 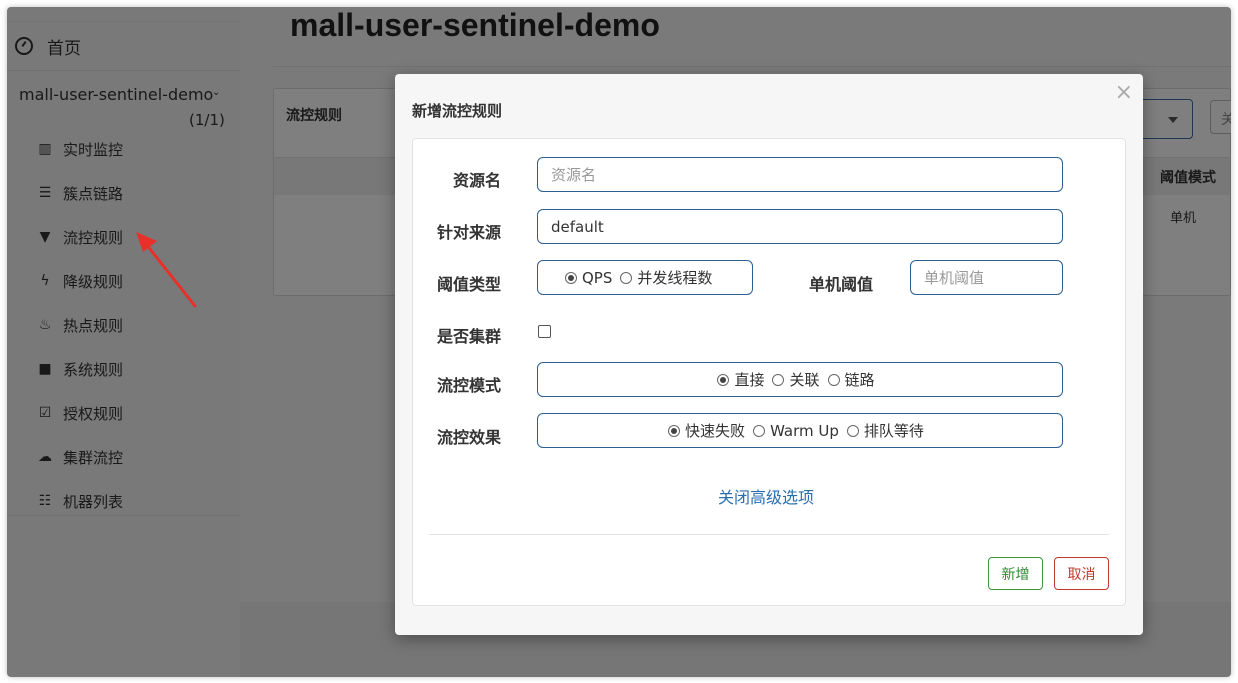 I want to click on cluster-label: 是否集群, so click(x=469, y=336).